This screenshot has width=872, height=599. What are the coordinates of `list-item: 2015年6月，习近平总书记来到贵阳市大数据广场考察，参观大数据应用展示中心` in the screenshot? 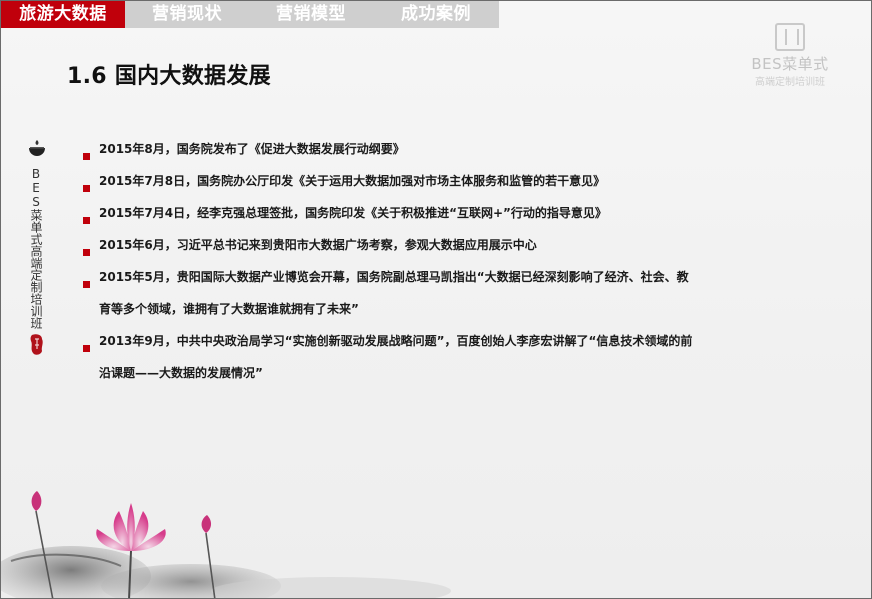 It's located at (310, 249).